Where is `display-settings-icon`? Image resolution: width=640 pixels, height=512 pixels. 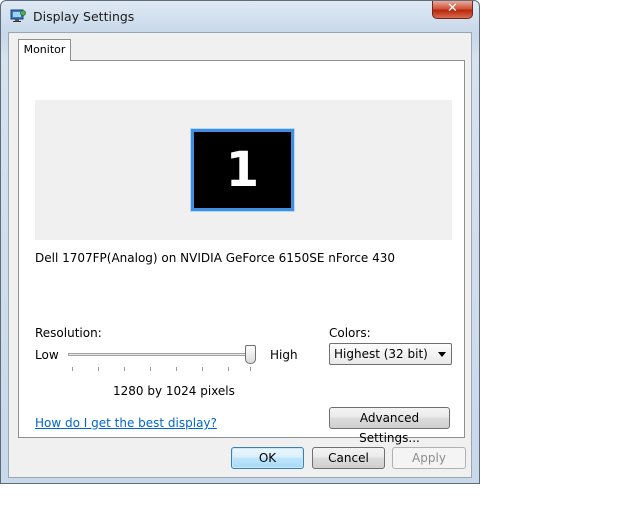 display-settings-icon is located at coordinates (18, 16).